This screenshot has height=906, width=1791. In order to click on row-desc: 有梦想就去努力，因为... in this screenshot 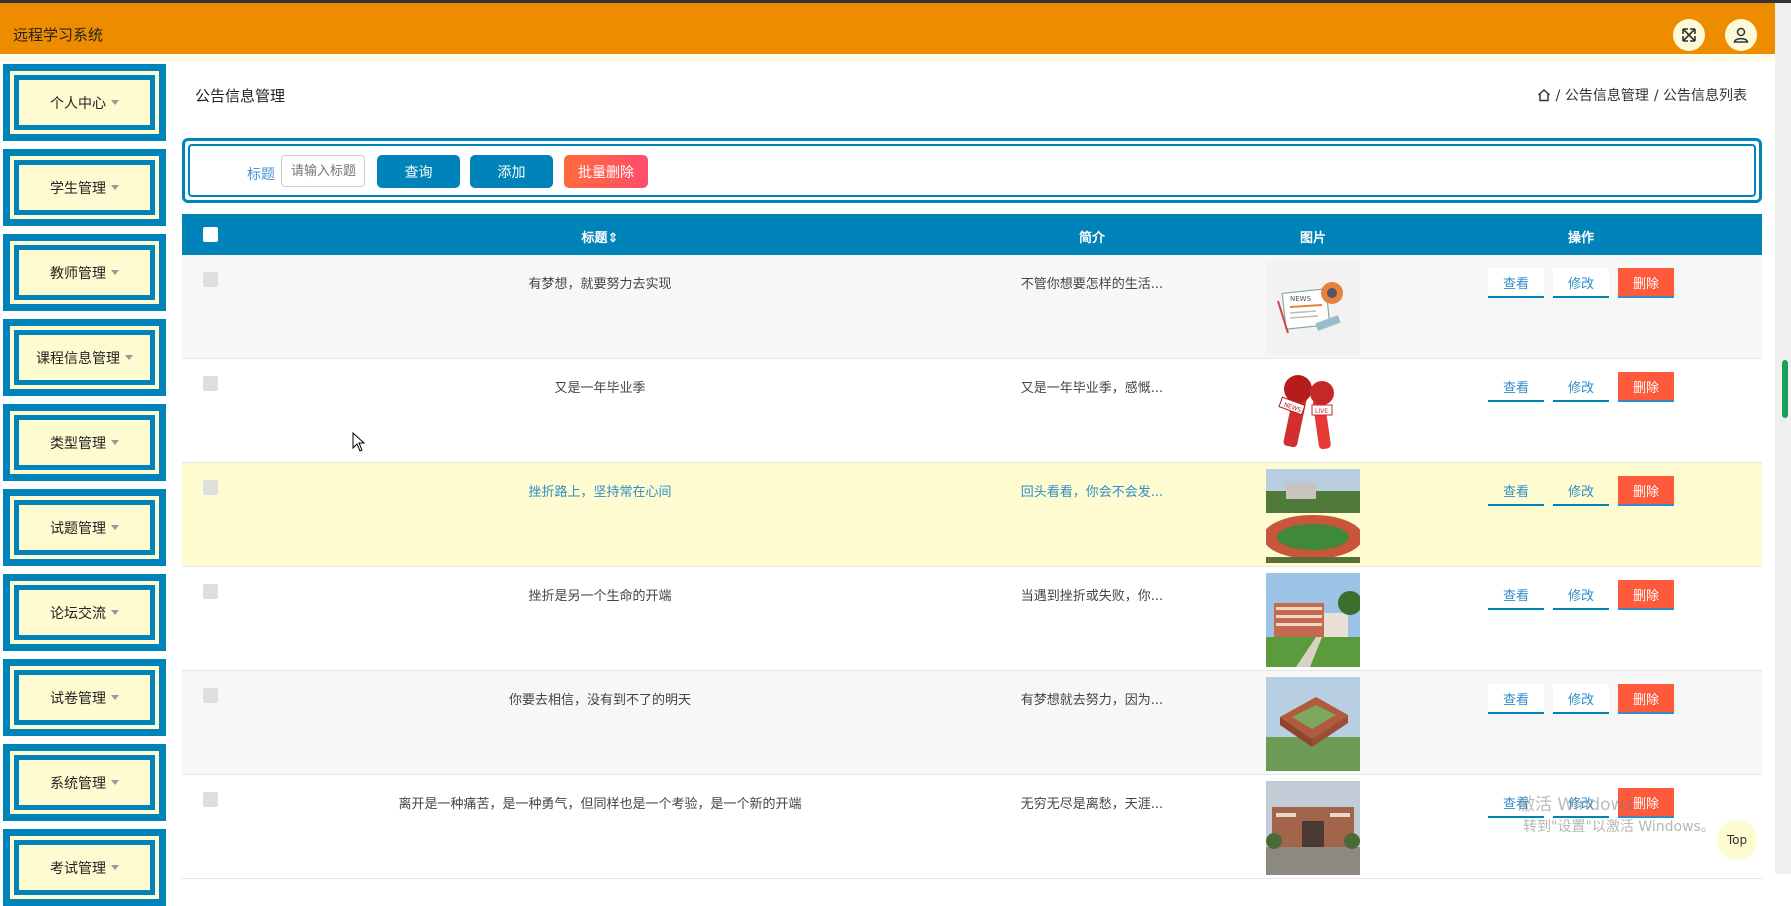, I will do `click(1092, 700)`.